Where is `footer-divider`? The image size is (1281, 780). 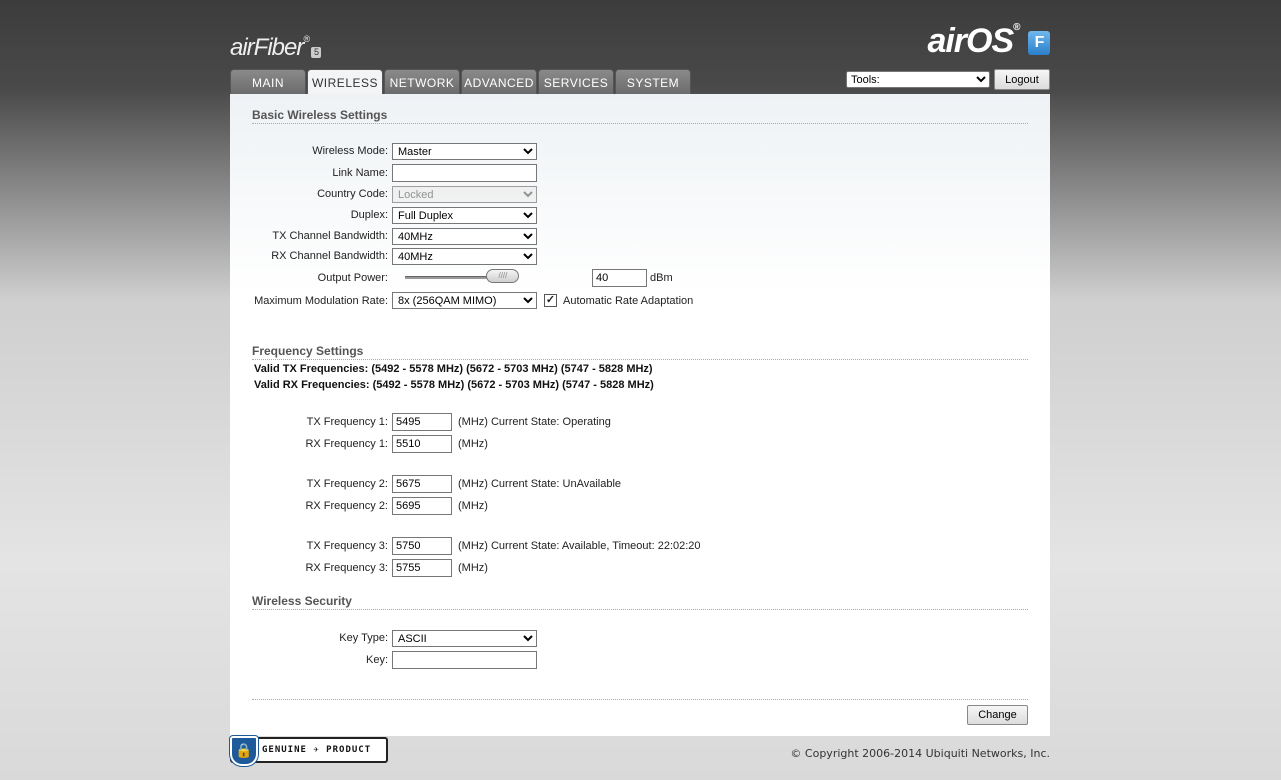 footer-divider is located at coordinates (640, 699).